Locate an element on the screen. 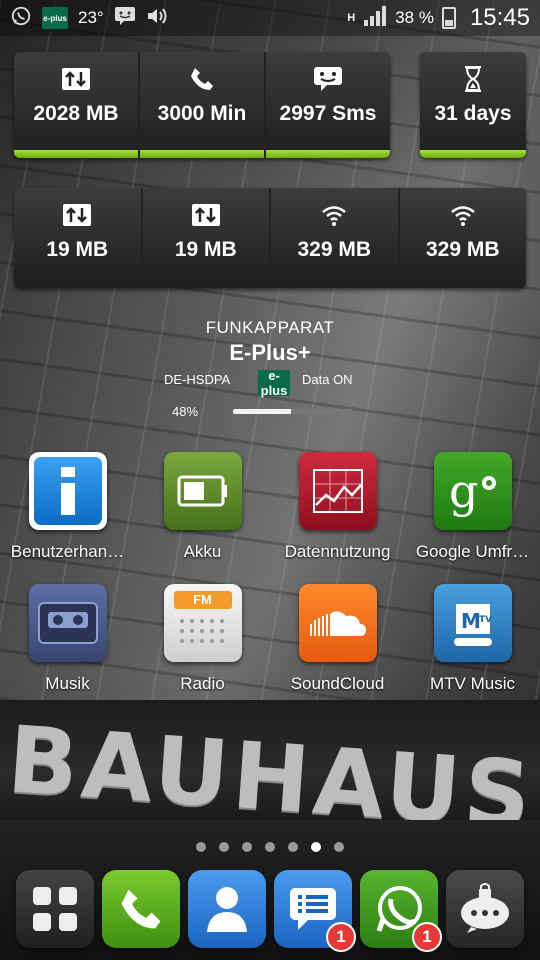 Image resolution: width=540 pixels, height=960 pixels. app-musik: Musik is located at coordinates (67, 644).